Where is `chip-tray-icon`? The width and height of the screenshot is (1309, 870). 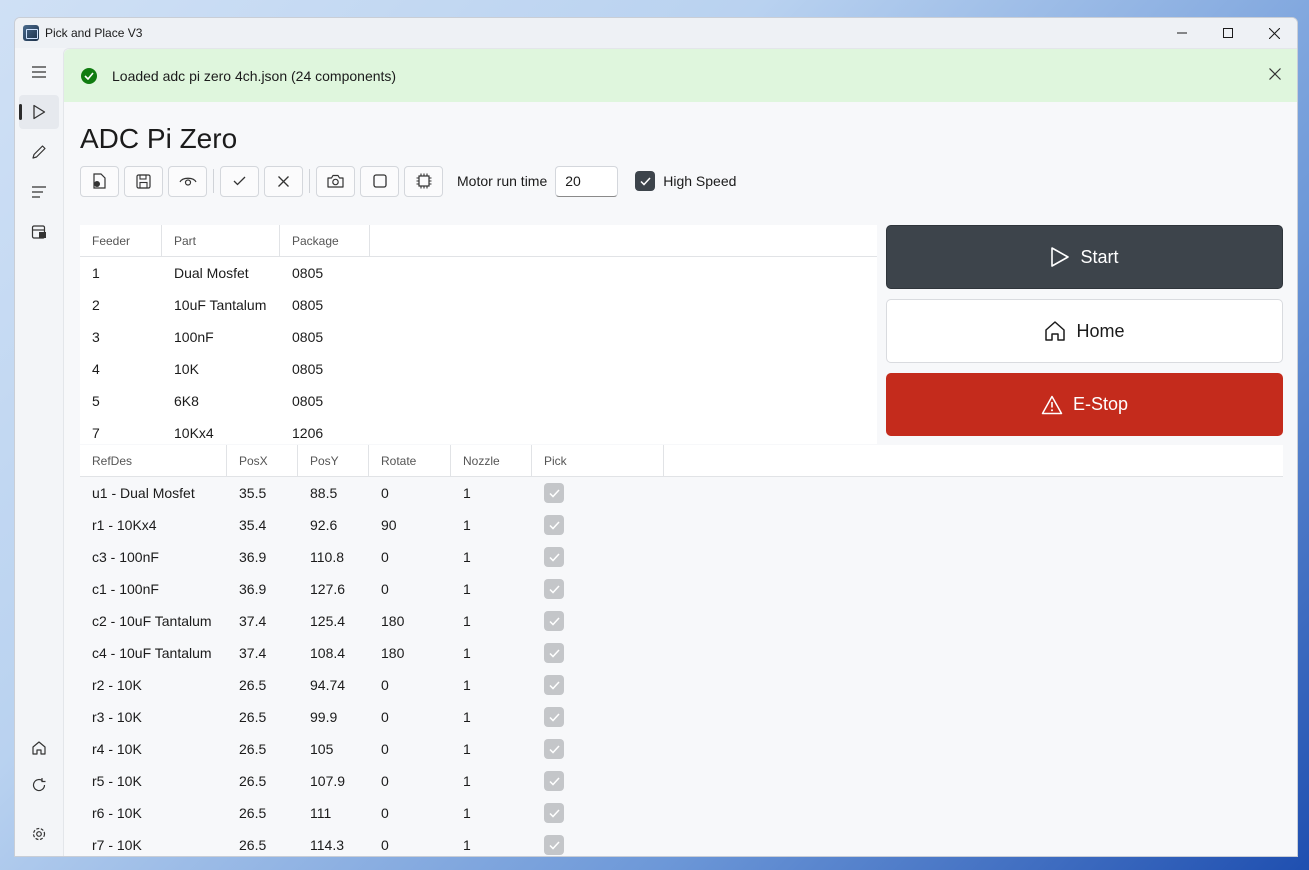
chip-tray-icon is located at coordinates (38, 232).